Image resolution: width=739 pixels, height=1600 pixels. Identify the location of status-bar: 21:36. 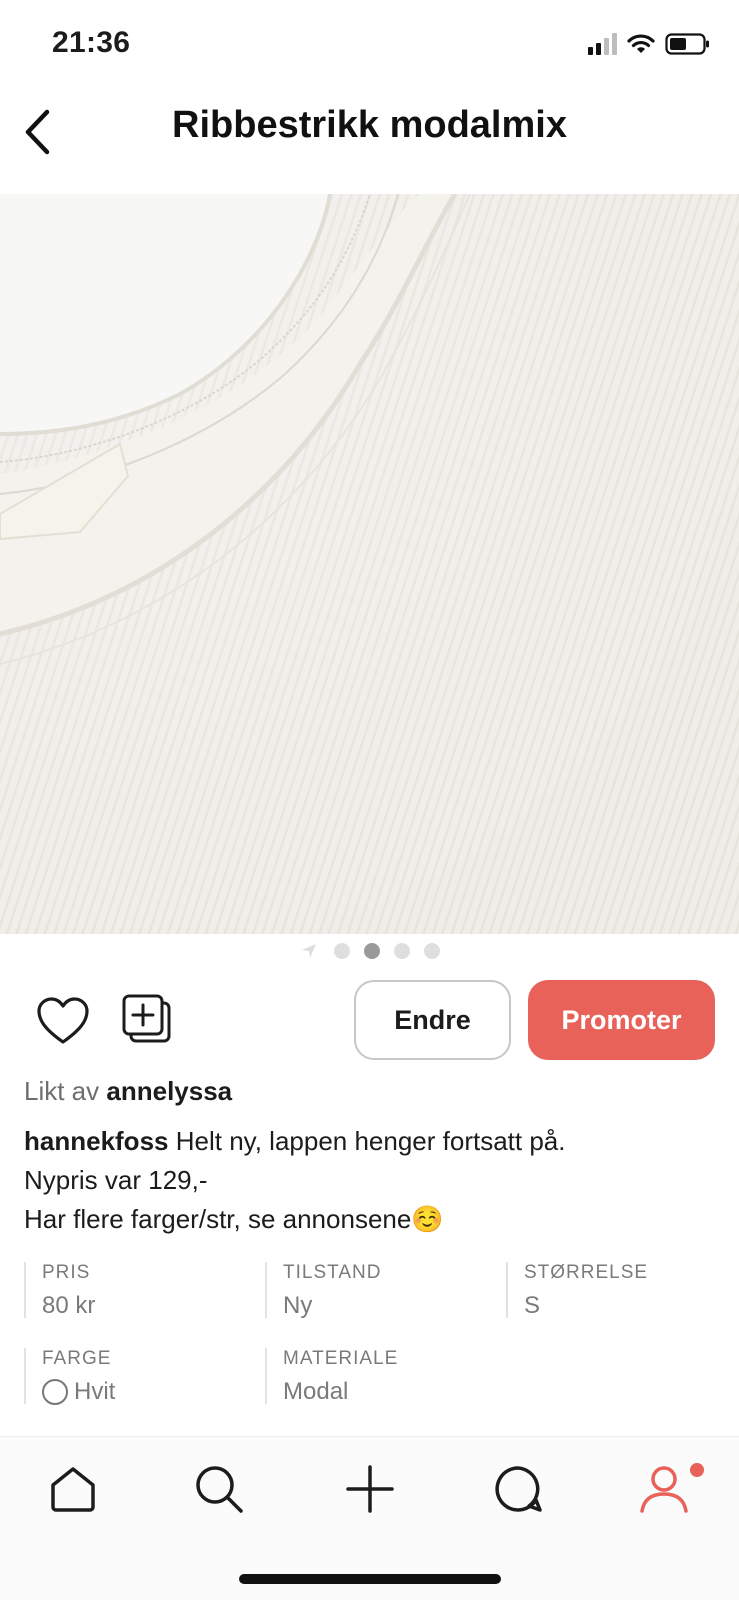
(369, 45).